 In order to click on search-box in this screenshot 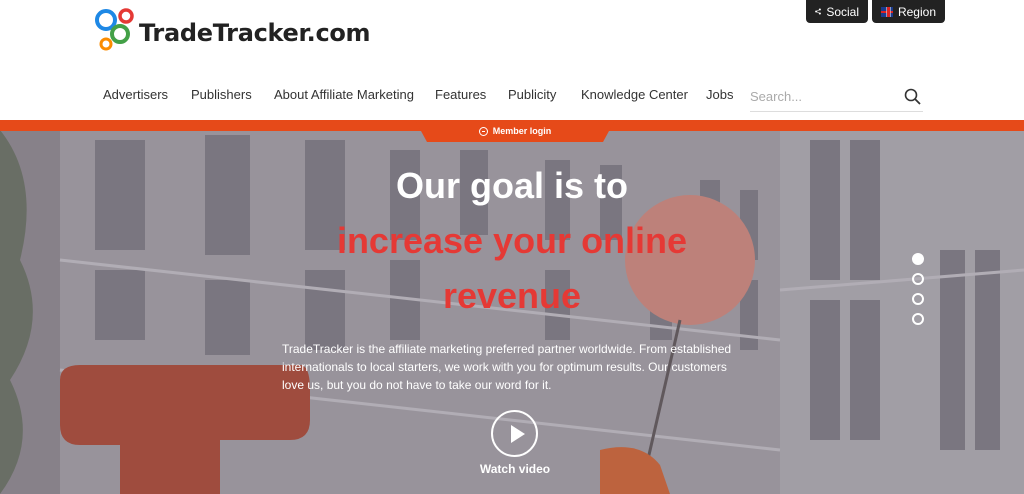, I will do `click(836, 97)`.